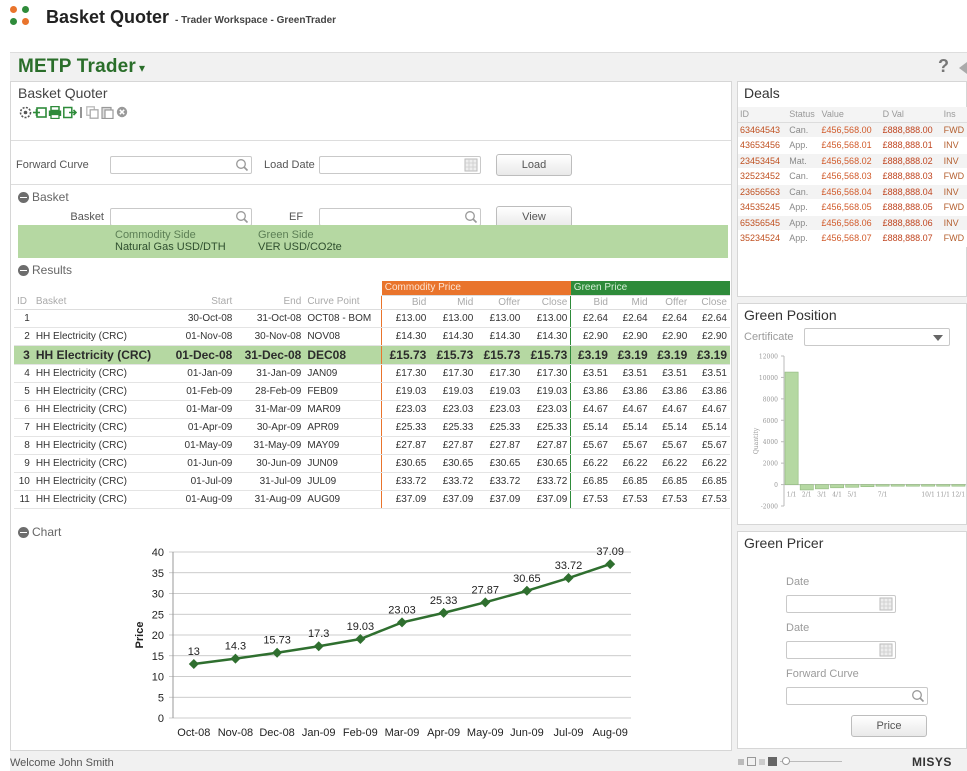 Image resolution: width=967 pixels, height=771 pixels. What do you see at coordinates (158, 615) in the screenshot?
I see `y-tick-label: 25` at bounding box center [158, 615].